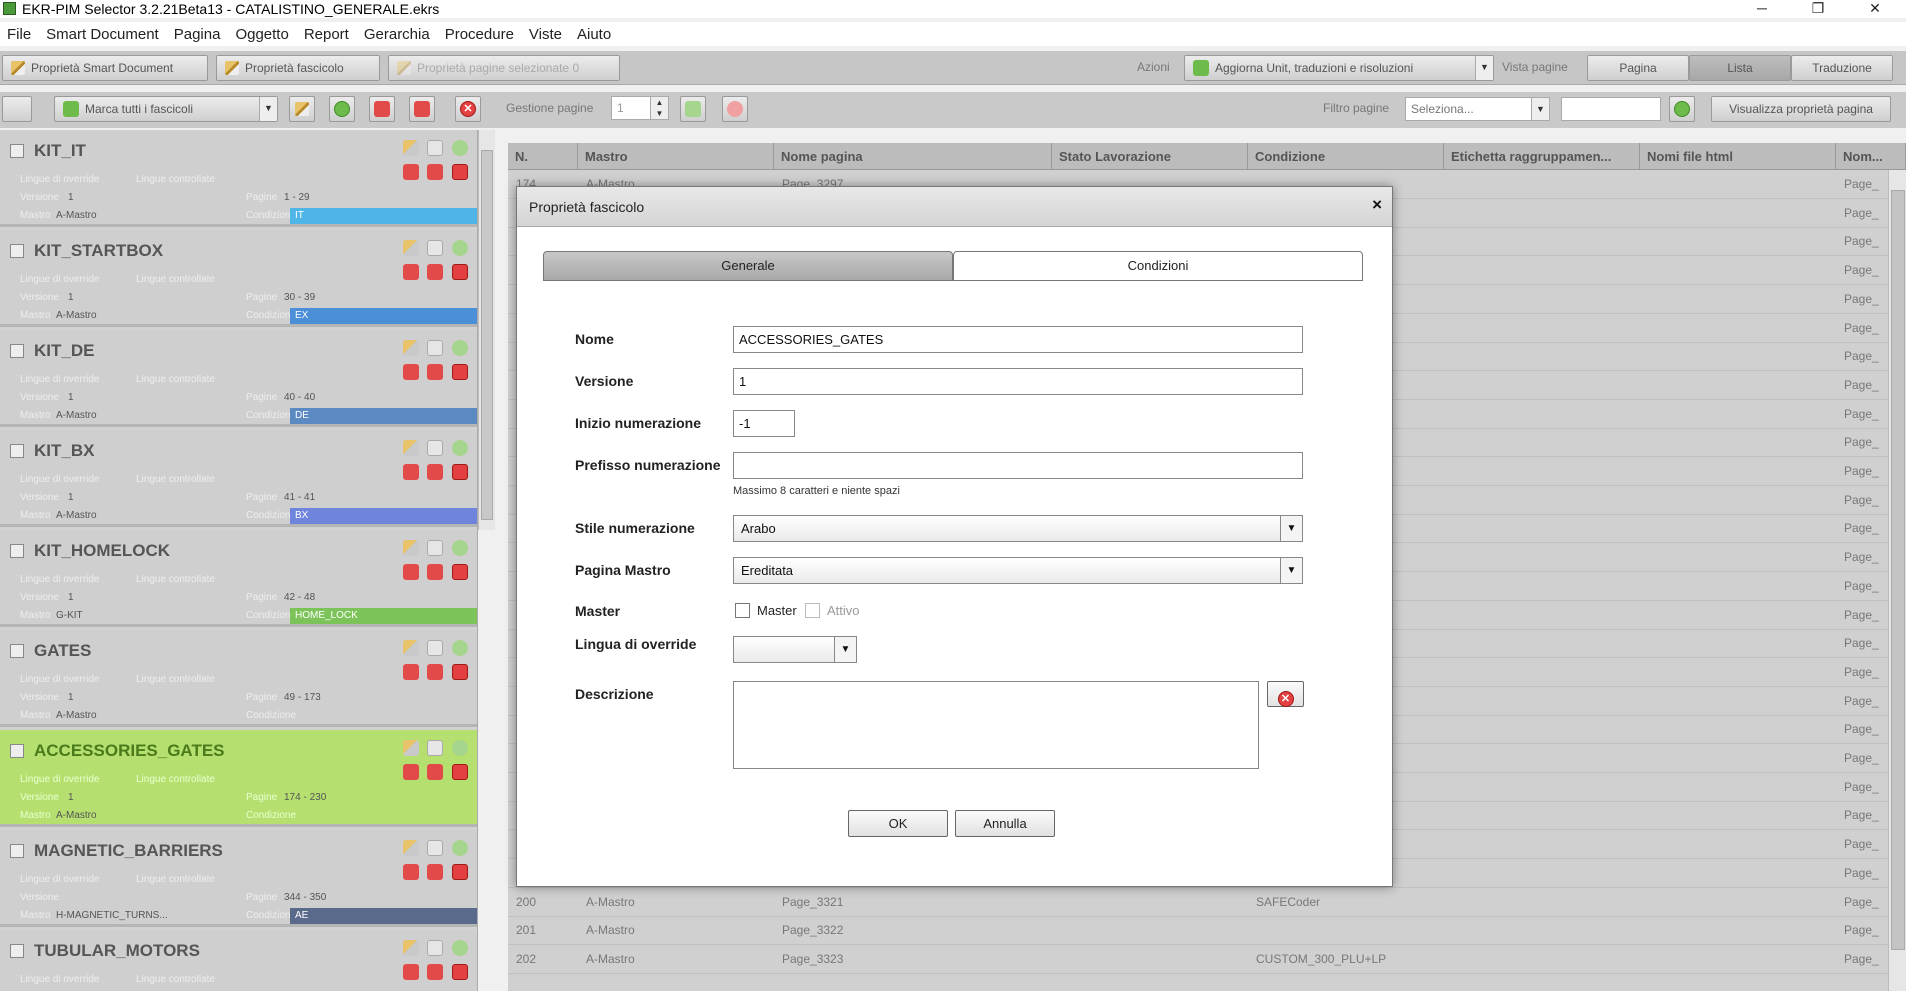  I want to click on col-nomi-file-html: Nomi file html, so click(1738, 156).